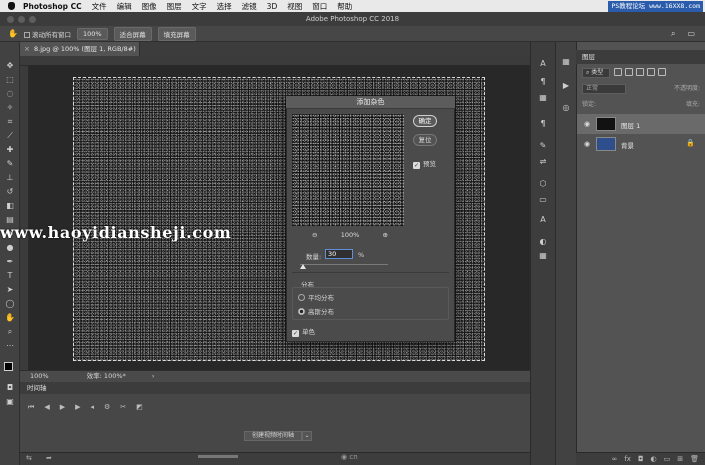 Image resolution: width=705 pixels, height=465 pixels. I want to click on workspace-icon: ▭, so click(691, 33).